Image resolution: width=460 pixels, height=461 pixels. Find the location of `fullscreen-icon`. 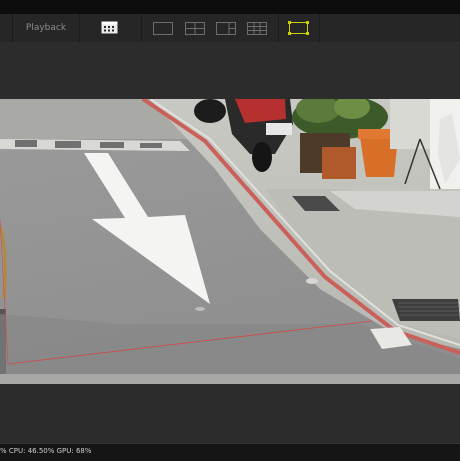

fullscreen-icon is located at coordinates (298, 28).